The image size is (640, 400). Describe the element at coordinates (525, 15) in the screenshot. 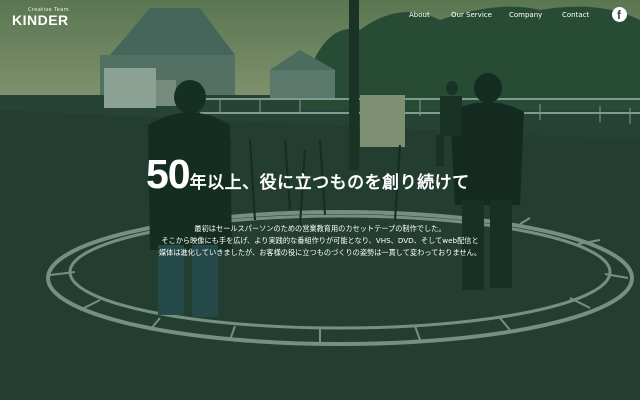

I see `nav-company: Company` at that location.